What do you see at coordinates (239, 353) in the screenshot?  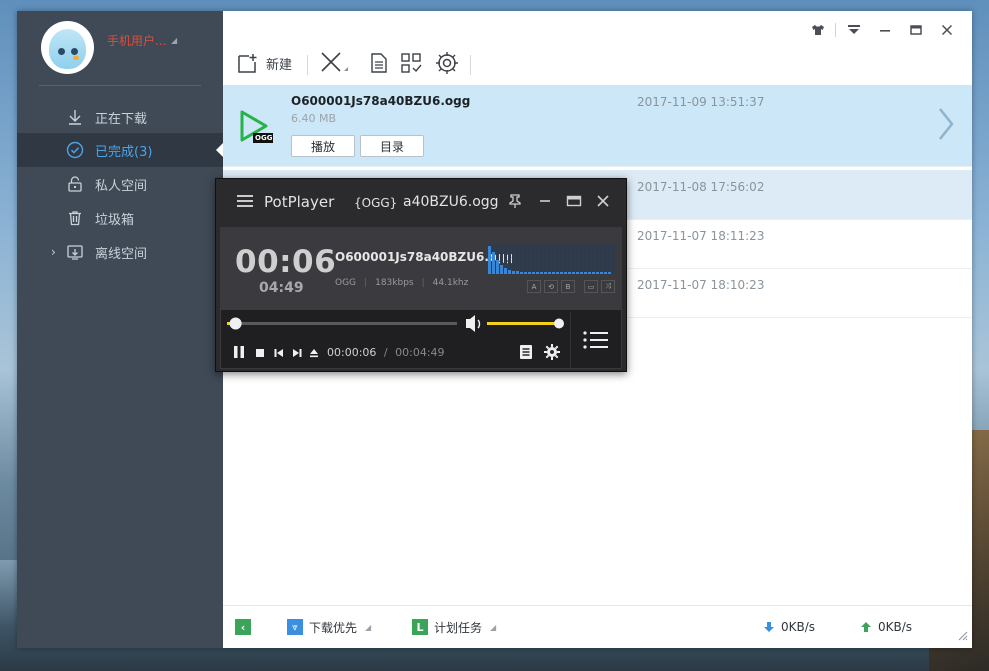 I see `pause-icon` at bounding box center [239, 353].